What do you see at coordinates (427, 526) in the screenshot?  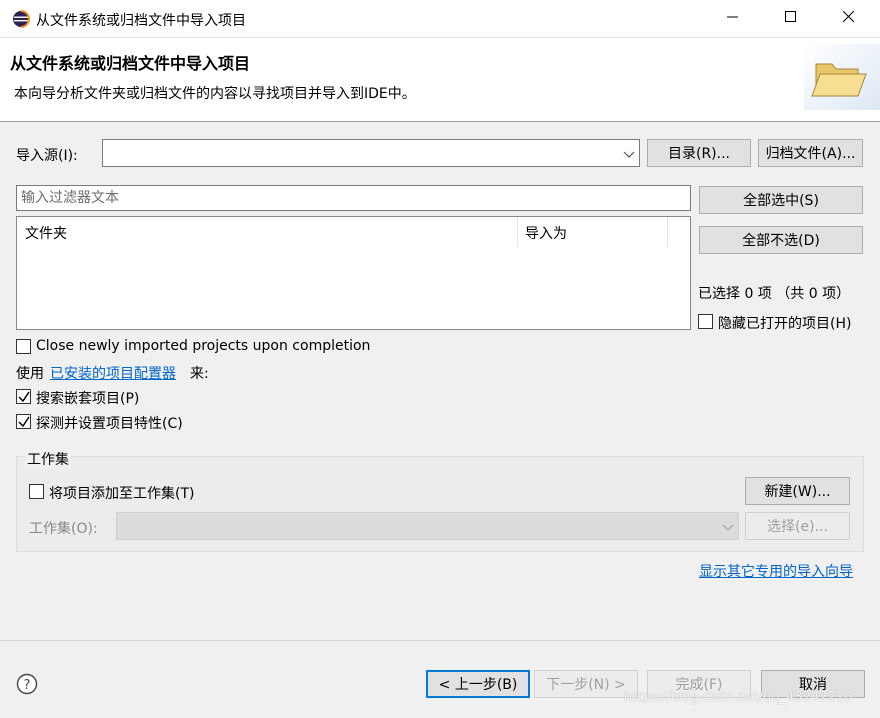 I see `working-sets-combo` at bounding box center [427, 526].